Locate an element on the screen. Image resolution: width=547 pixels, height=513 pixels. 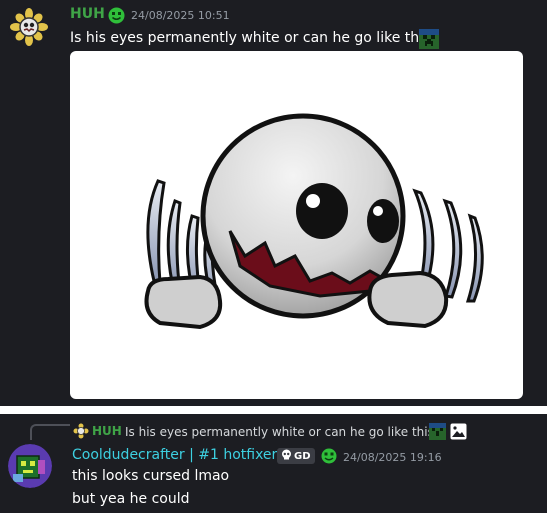
clan-tag-label: GD is located at coordinates (302, 456).